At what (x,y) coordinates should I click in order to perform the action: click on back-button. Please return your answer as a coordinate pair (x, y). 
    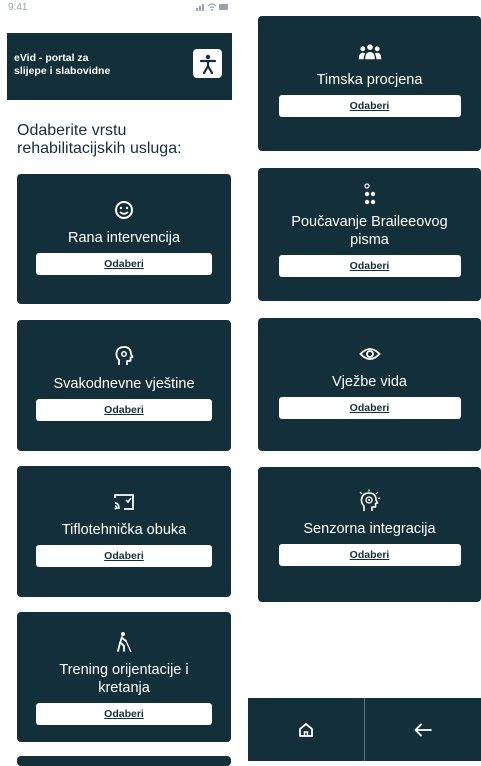
    Looking at the image, I should click on (423, 729).